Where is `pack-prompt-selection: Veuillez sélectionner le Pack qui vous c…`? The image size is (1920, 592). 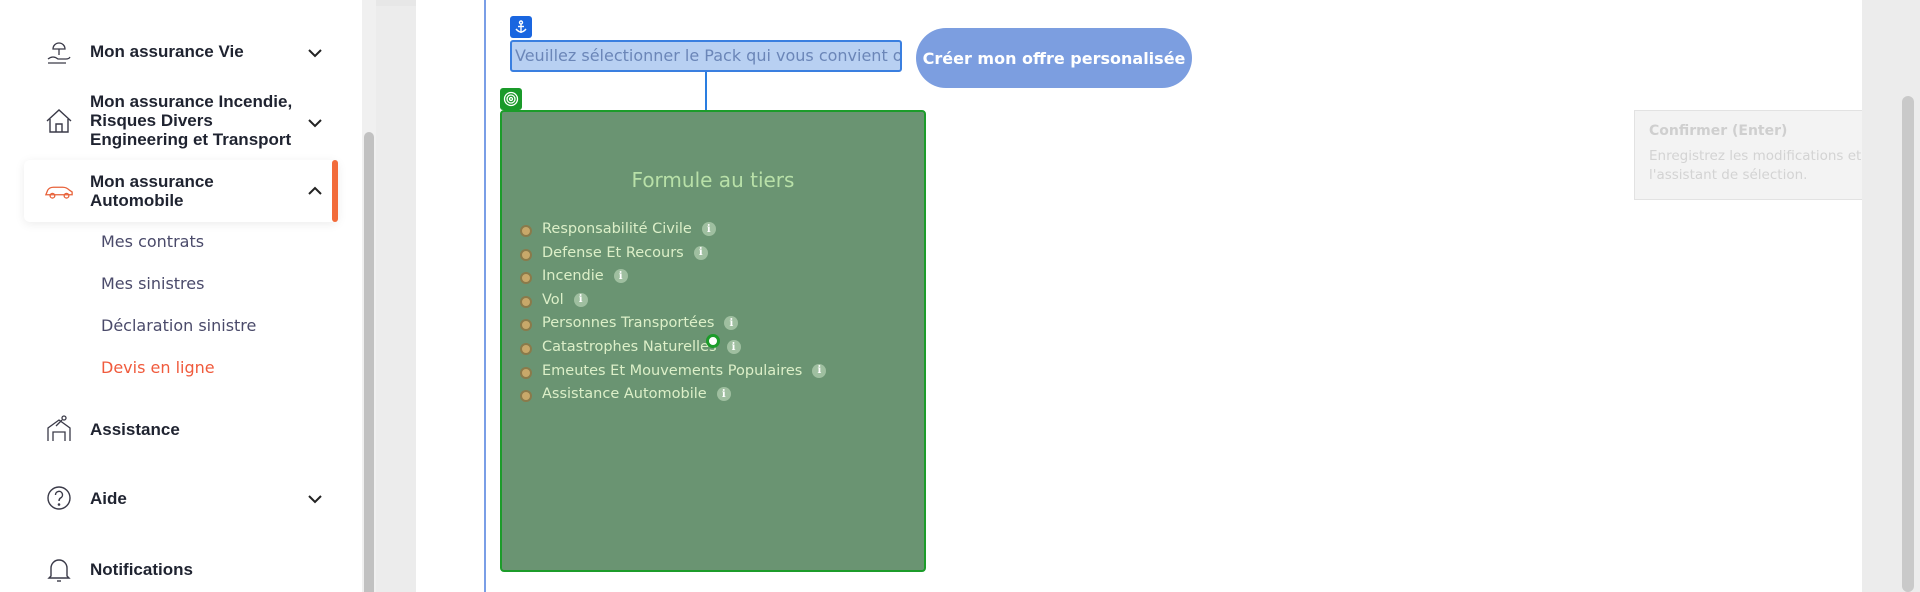 pack-prompt-selection: Veuillez sélectionner le Pack qui vous c… is located at coordinates (706, 56).